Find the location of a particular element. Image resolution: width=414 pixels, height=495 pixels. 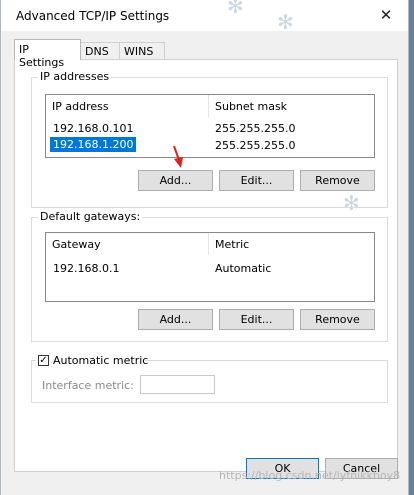

tab-label: DNS is located at coordinates (97, 51).